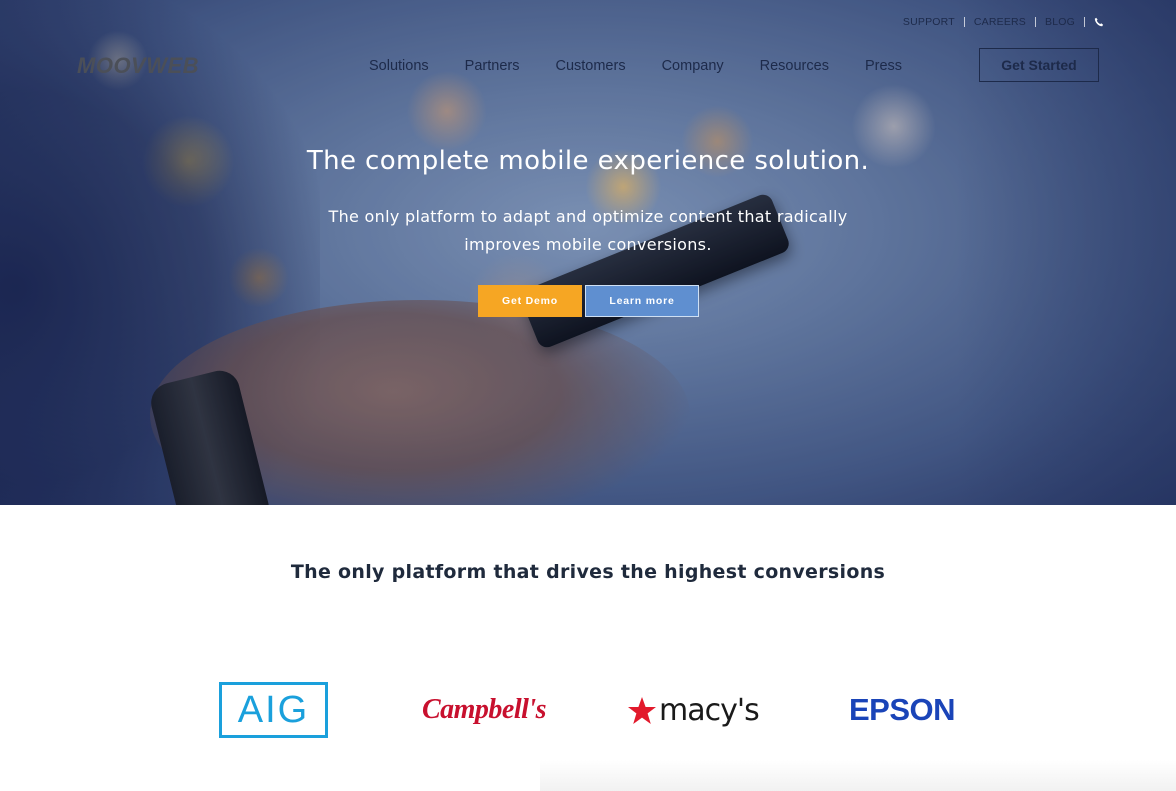 This screenshot has height=791, width=1176. I want to click on aig-logo-text: AIG, so click(273, 709).